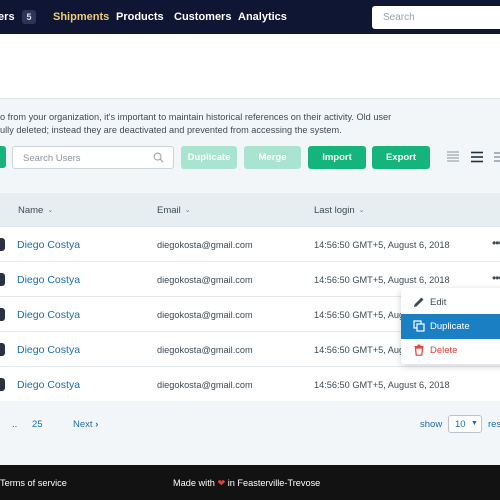 This screenshot has height=500, width=500. Describe the element at coordinates (202, 17) in the screenshot. I see `nav-item-customers: Customers` at that location.